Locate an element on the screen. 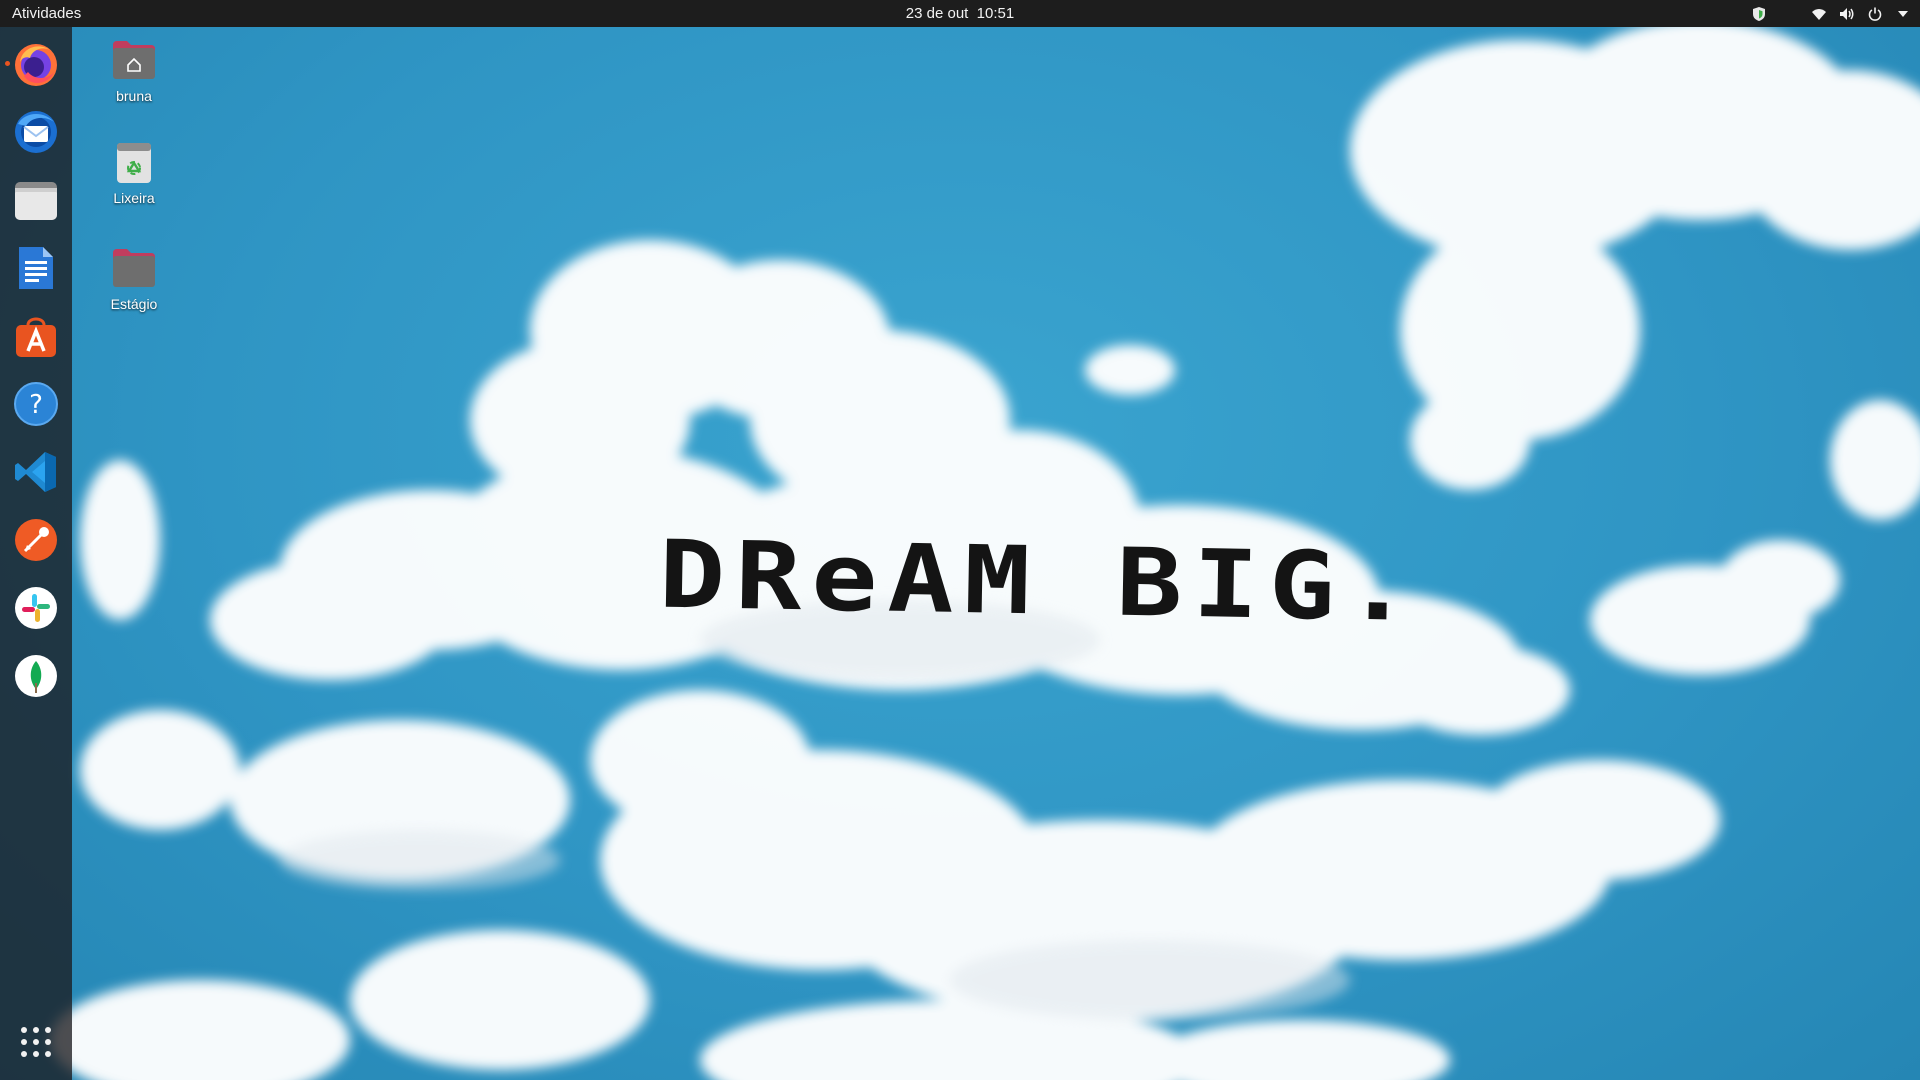 This screenshot has height=1080, width=1920. clock-button: 23 de out 10:51 is located at coordinates (960, 13).